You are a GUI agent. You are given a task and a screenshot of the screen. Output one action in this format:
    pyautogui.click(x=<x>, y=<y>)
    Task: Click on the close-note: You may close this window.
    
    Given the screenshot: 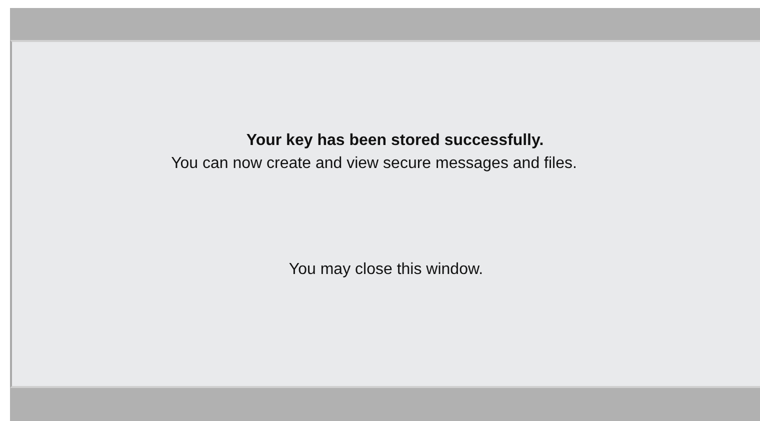 What is the action you would take?
    pyautogui.click(x=386, y=270)
    